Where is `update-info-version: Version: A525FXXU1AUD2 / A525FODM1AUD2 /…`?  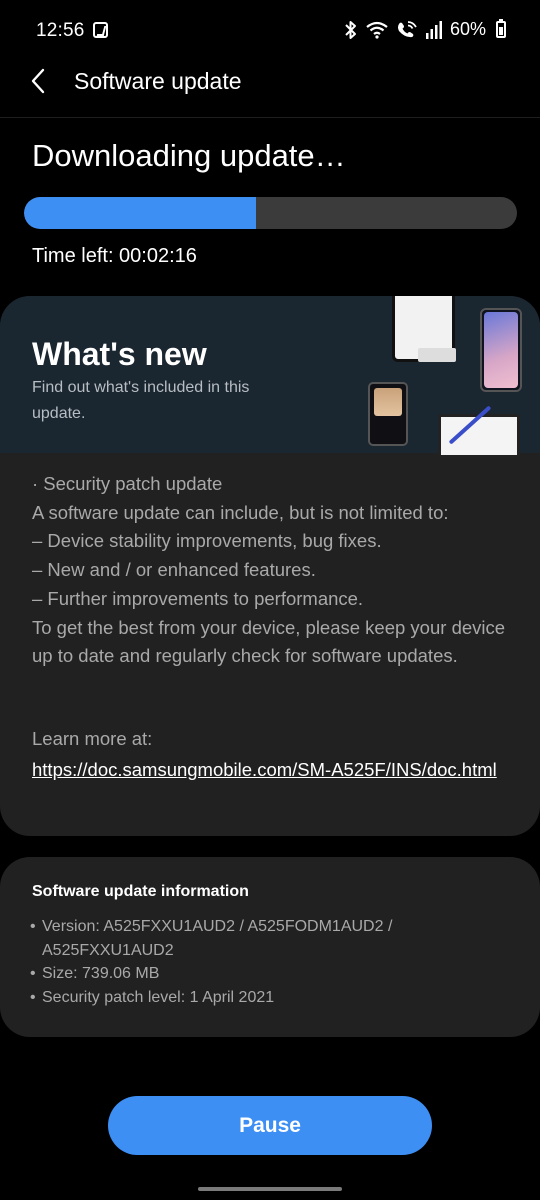
update-info-version: Version: A525FXXU1AUD2 / A525FODM1AUD2 /… is located at coordinates (250, 938).